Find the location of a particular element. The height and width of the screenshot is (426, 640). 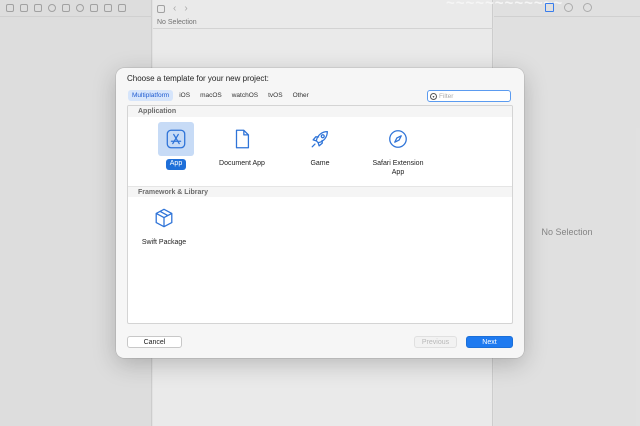

template-swift-package: Swift Package is located at coordinates (164, 225).